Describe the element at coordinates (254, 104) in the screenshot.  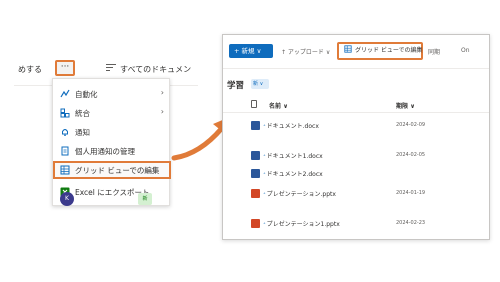
I see `file-type-icon` at that location.